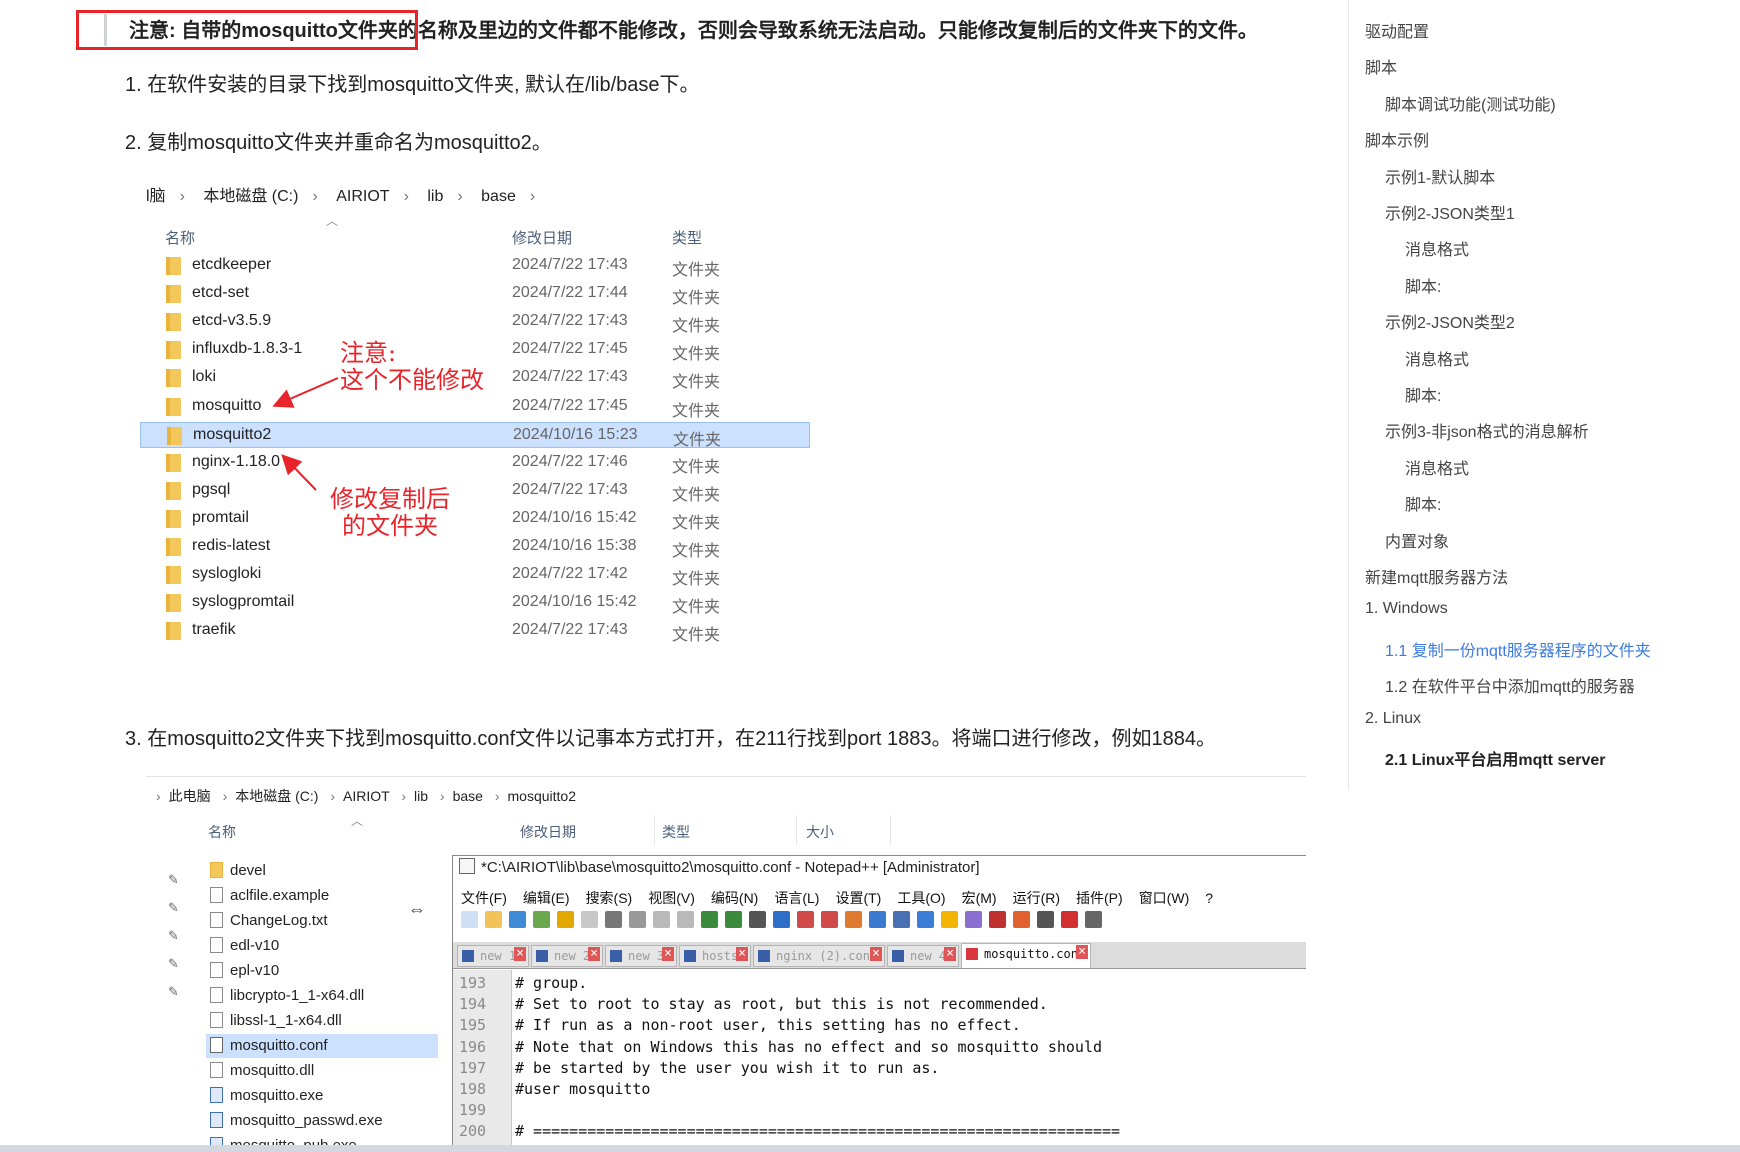  Describe the element at coordinates (671, 898) in the screenshot. I see `menu-item: 视图(V)` at that location.